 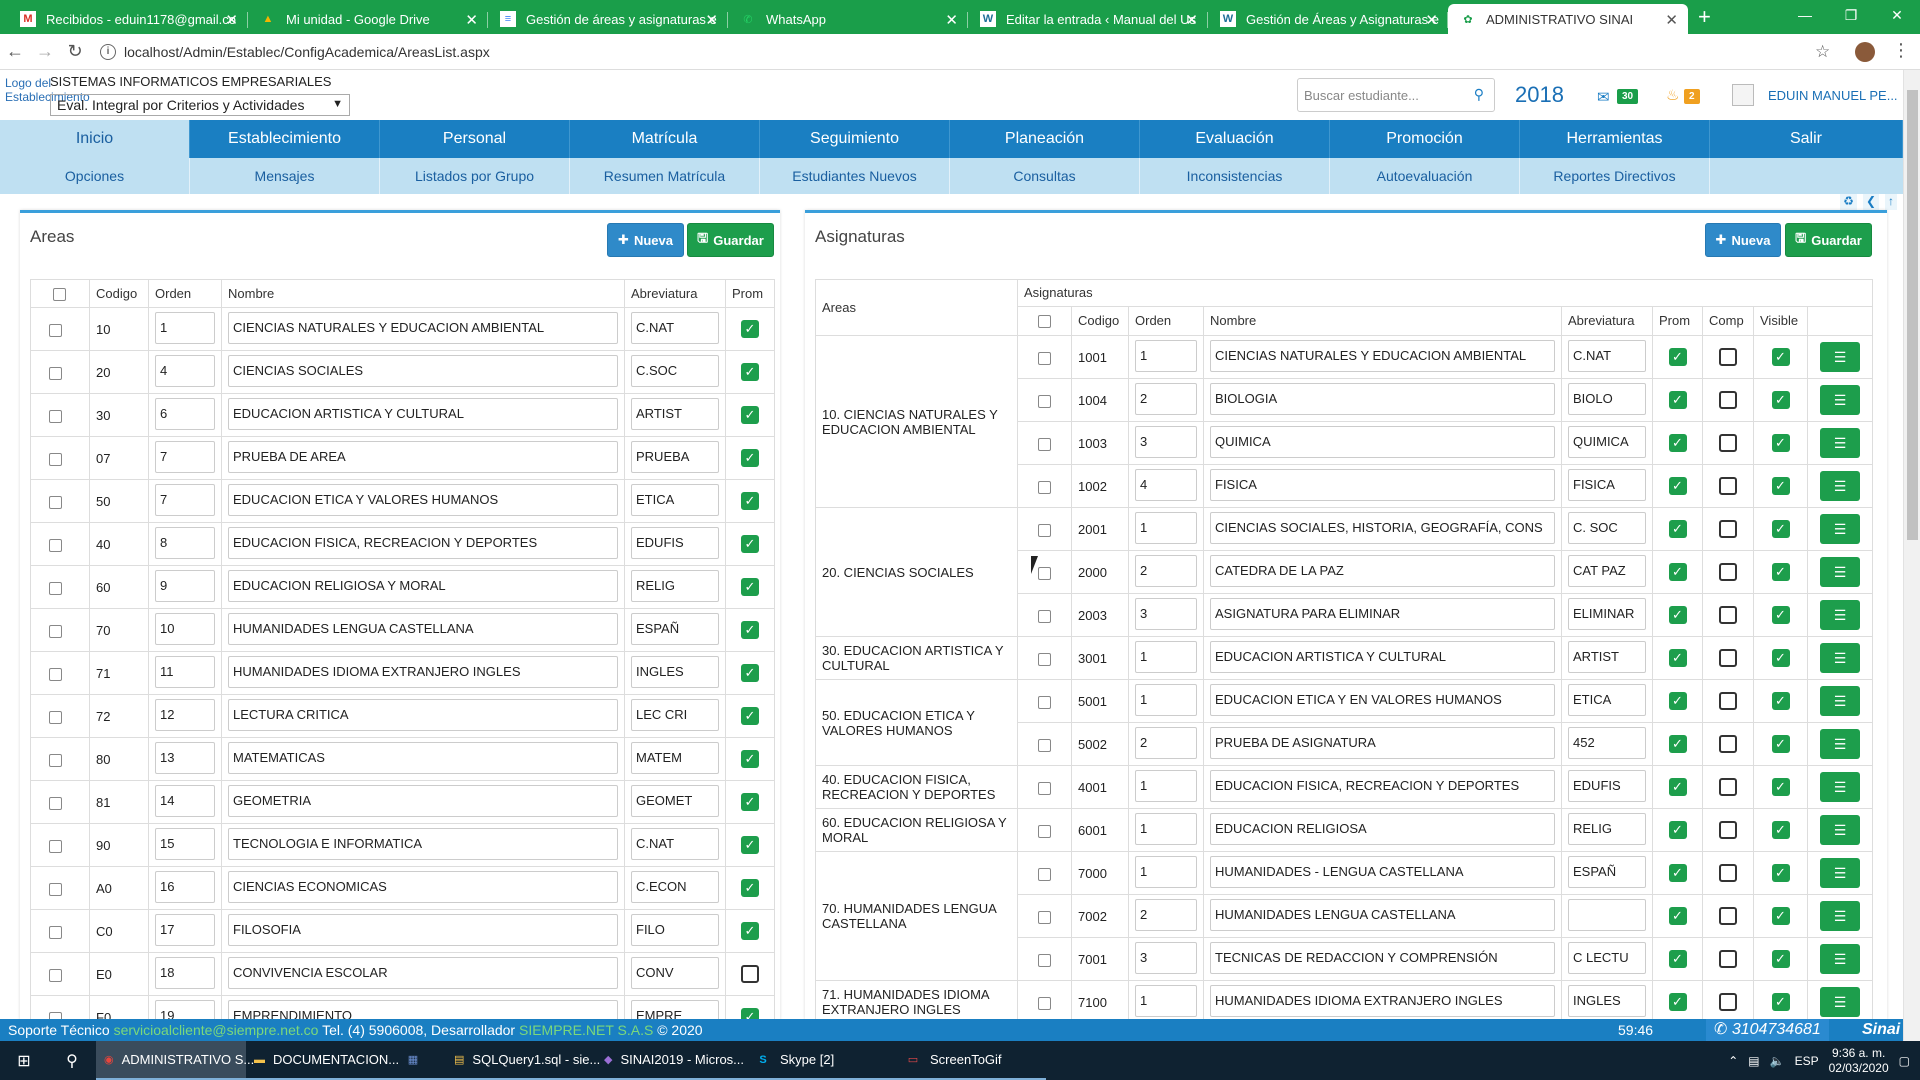 I want to click on area-nombre-input: PRUEBA DE AREA, so click(x=423, y=456).